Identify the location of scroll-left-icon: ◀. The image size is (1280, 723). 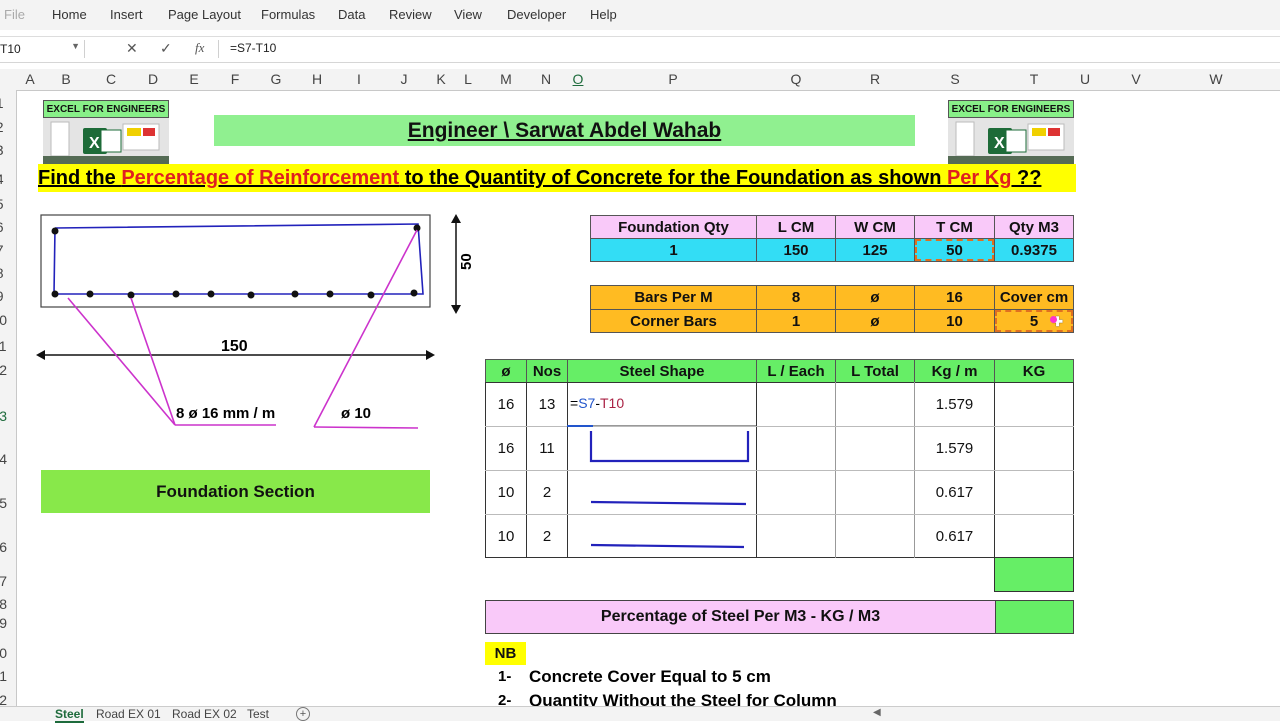
(877, 712).